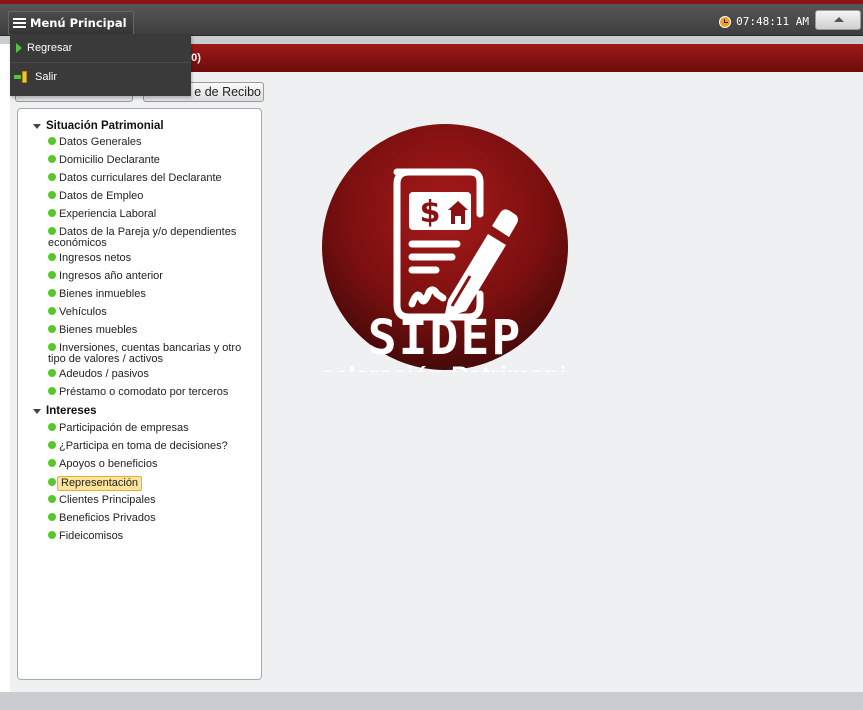 This screenshot has width=863, height=710. I want to click on nav-item-representacion: Representación, so click(95, 483).